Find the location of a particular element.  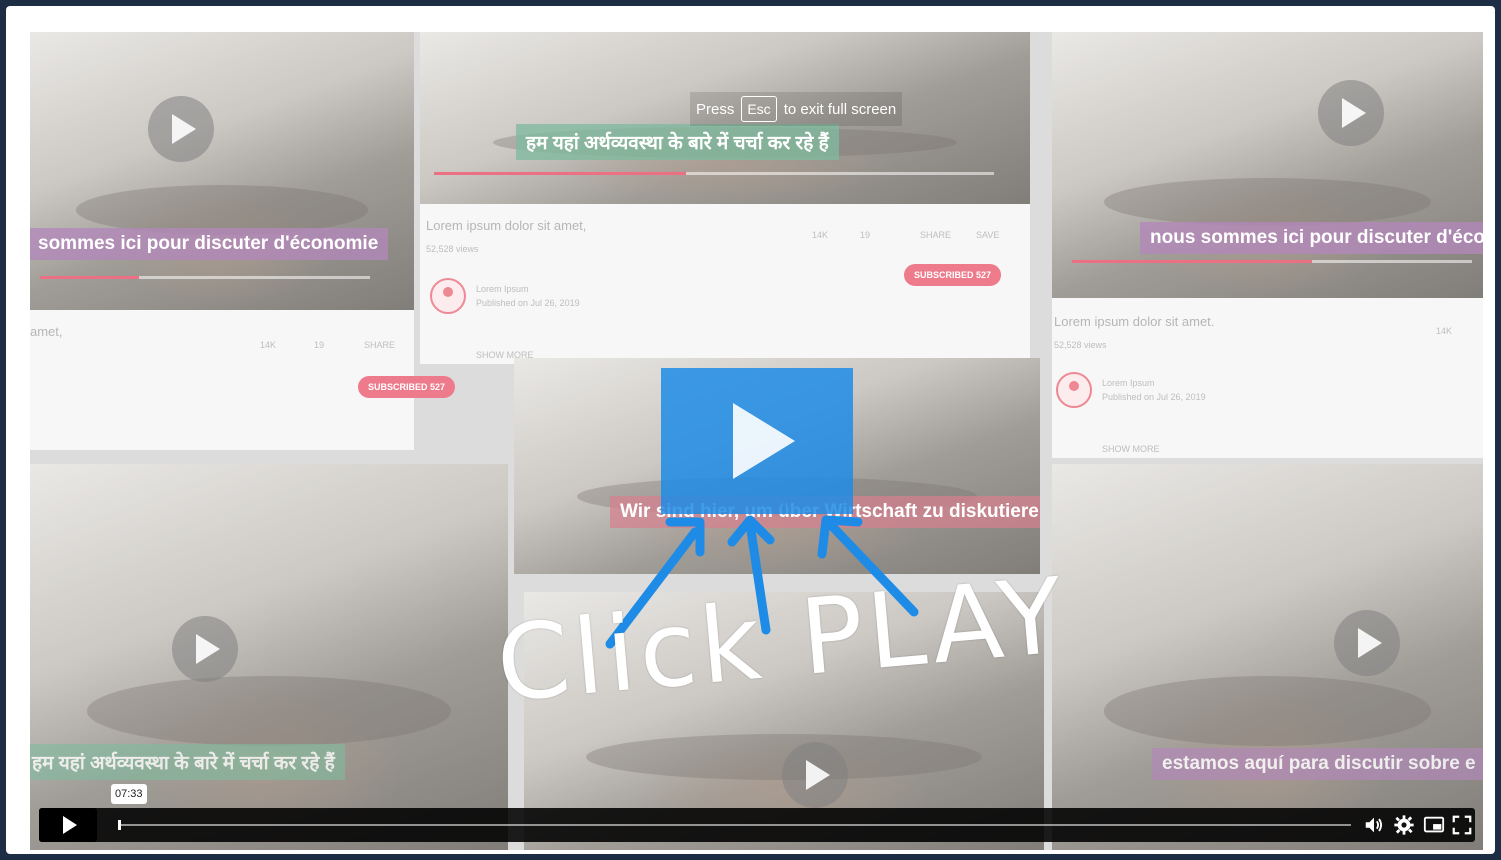

fullscreen-exit-hint: Press Esc to exit full screen is located at coordinates (796, 109).